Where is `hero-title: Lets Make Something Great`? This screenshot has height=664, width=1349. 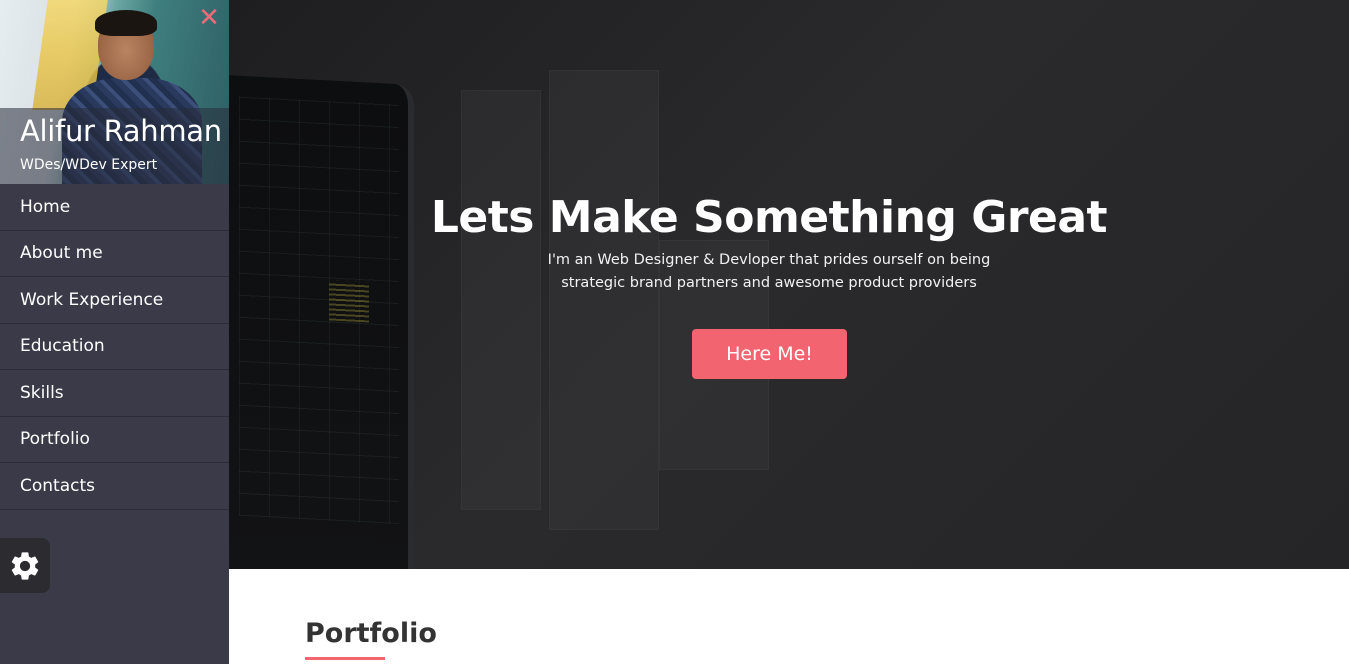 hero-title: Lets Make Something Great is located at coordinates (769, 217).